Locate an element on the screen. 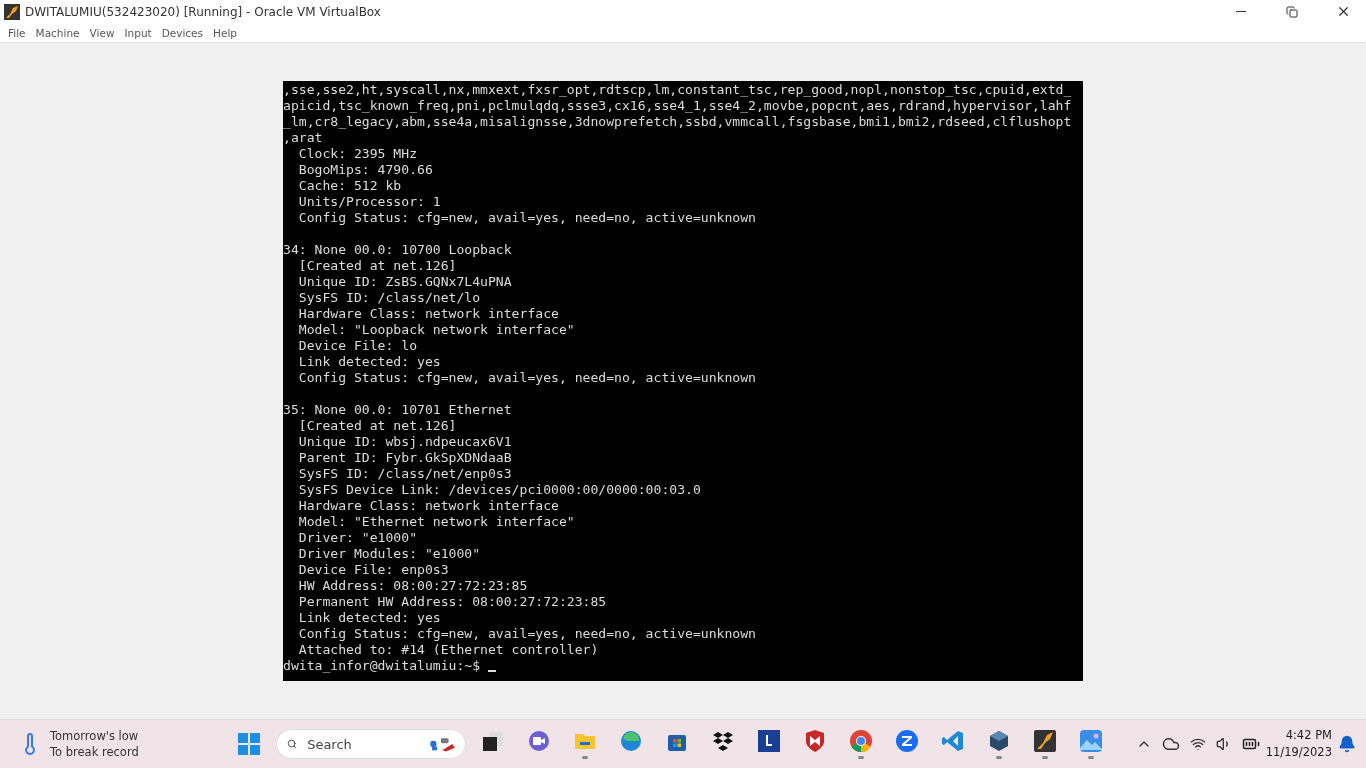 This screenshot has height=768, width=1366. code-editor-icon is located at coordinates (953, 741).